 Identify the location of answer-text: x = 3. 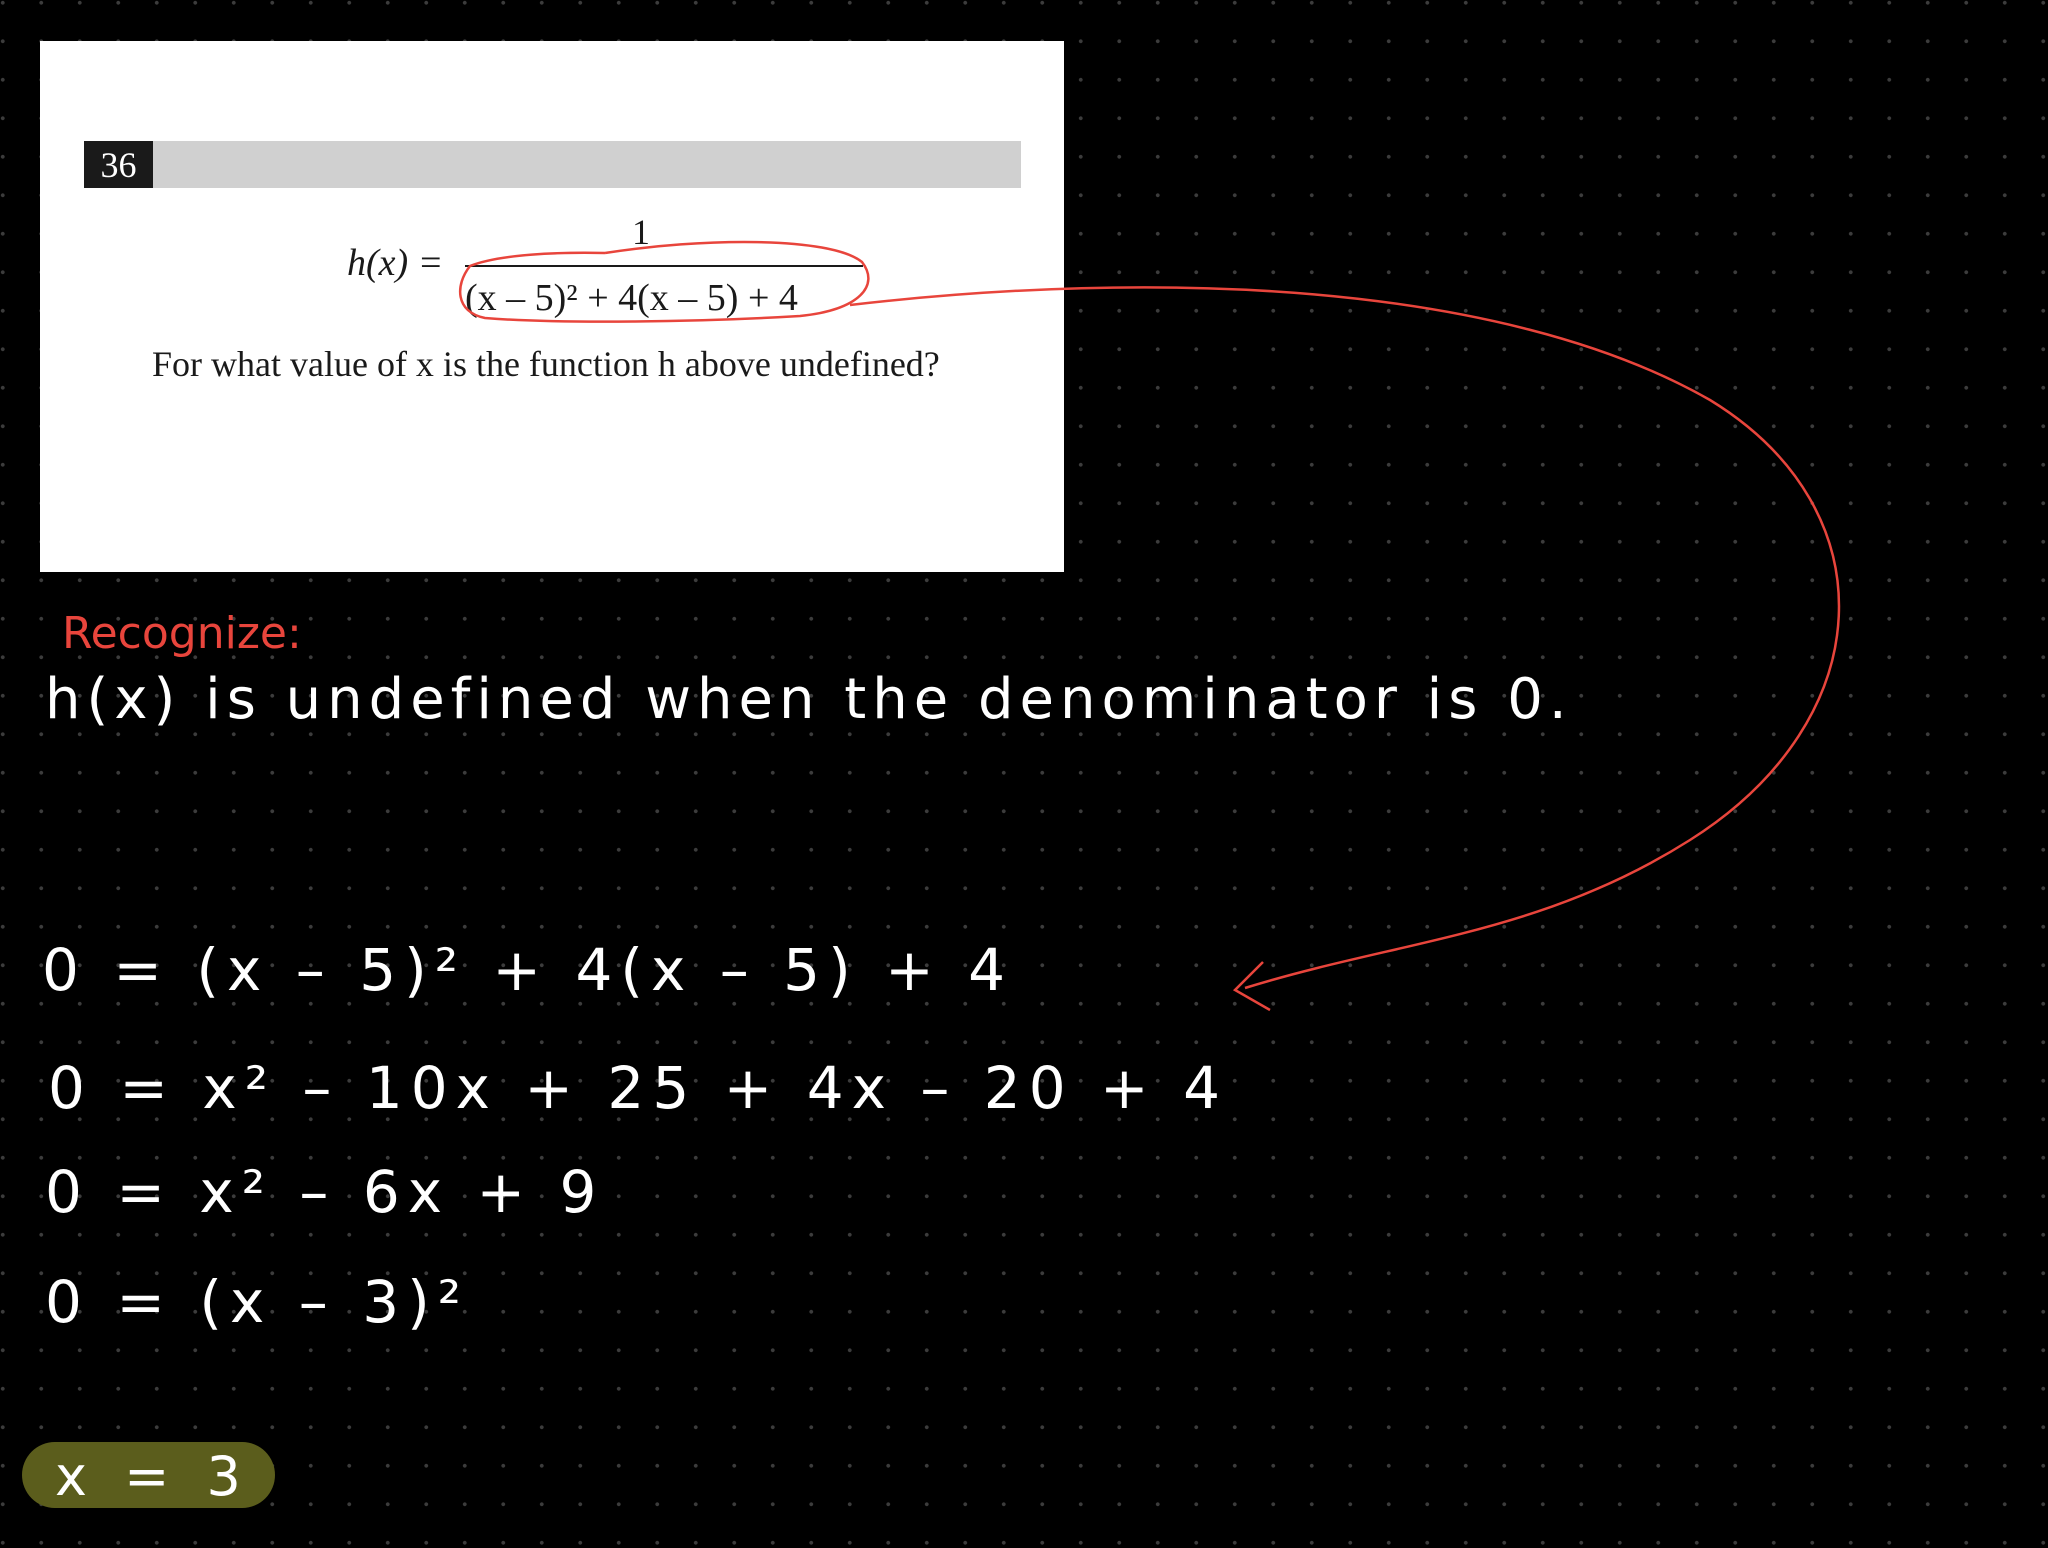
(153, 1476).